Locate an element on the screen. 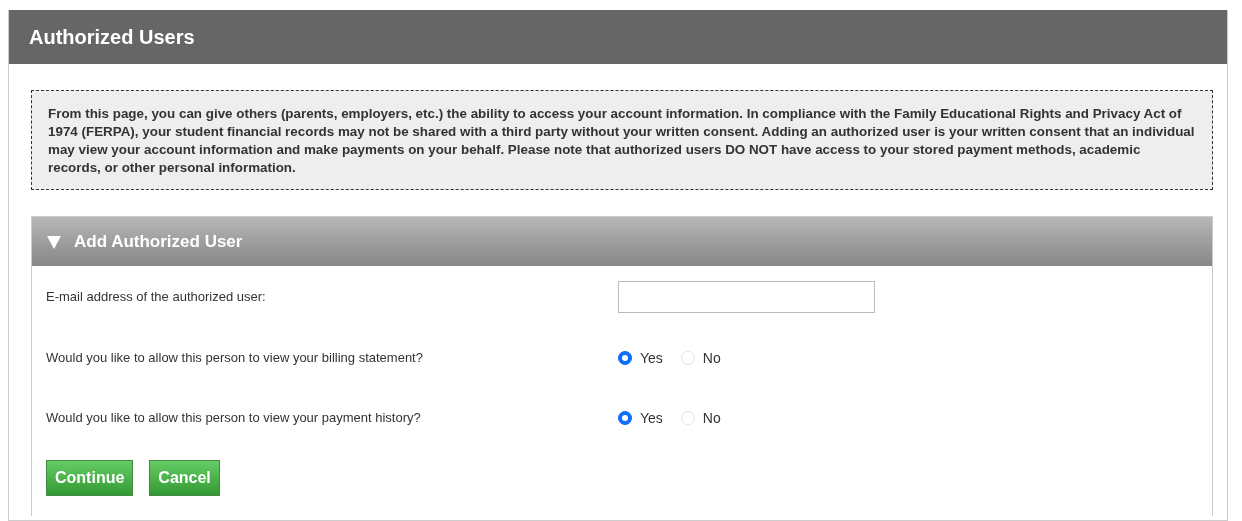 The height and width of the screenshot is (521, 1242). section-title: Add Authorized User is located at coordinates (158, 241).